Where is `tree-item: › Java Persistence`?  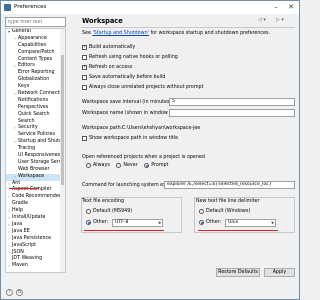
tree-item: › Java Persistence is located at coordinates (35, 239).